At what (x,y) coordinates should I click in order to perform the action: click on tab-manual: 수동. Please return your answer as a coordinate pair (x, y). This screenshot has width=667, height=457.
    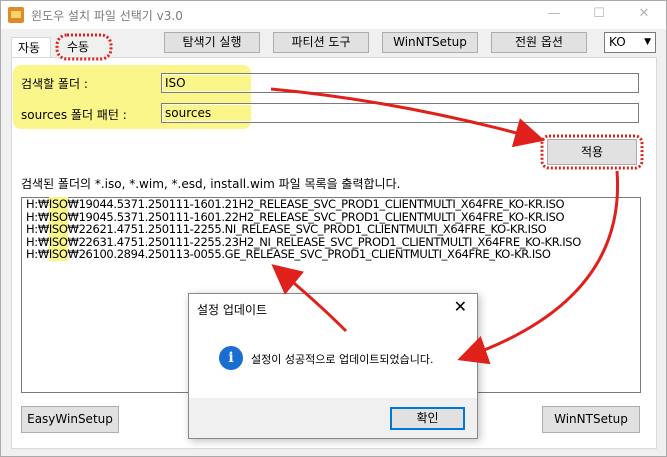
    Looking at the image, I should click on (83, 47).